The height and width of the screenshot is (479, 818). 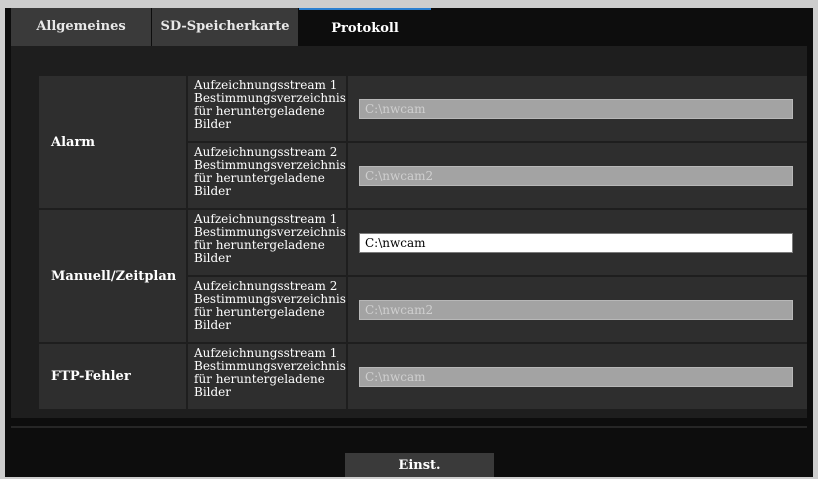 I want to click on ftp-stream1-directory-input, so click(x=576, y=377).